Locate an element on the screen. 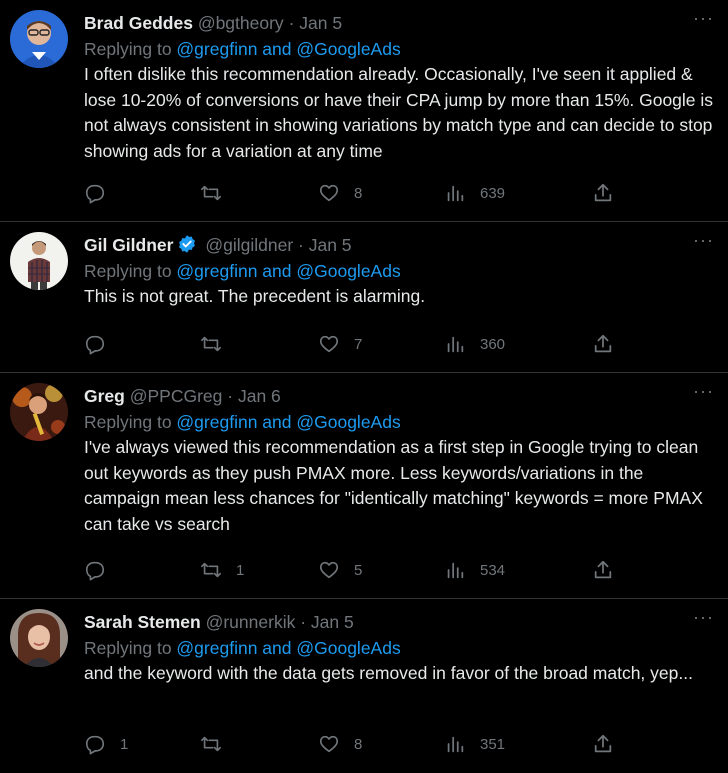 The image size is (728, 773). tweet-actions: 1 8 351 is located at coordinates (322, 747).